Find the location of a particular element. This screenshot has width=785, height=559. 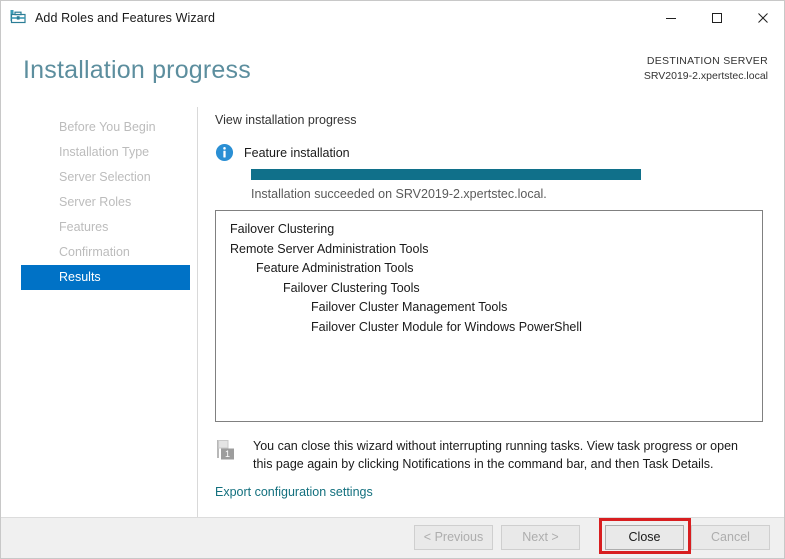

list-item: Failover Clustering Tools is located at coordinates (351, 287).